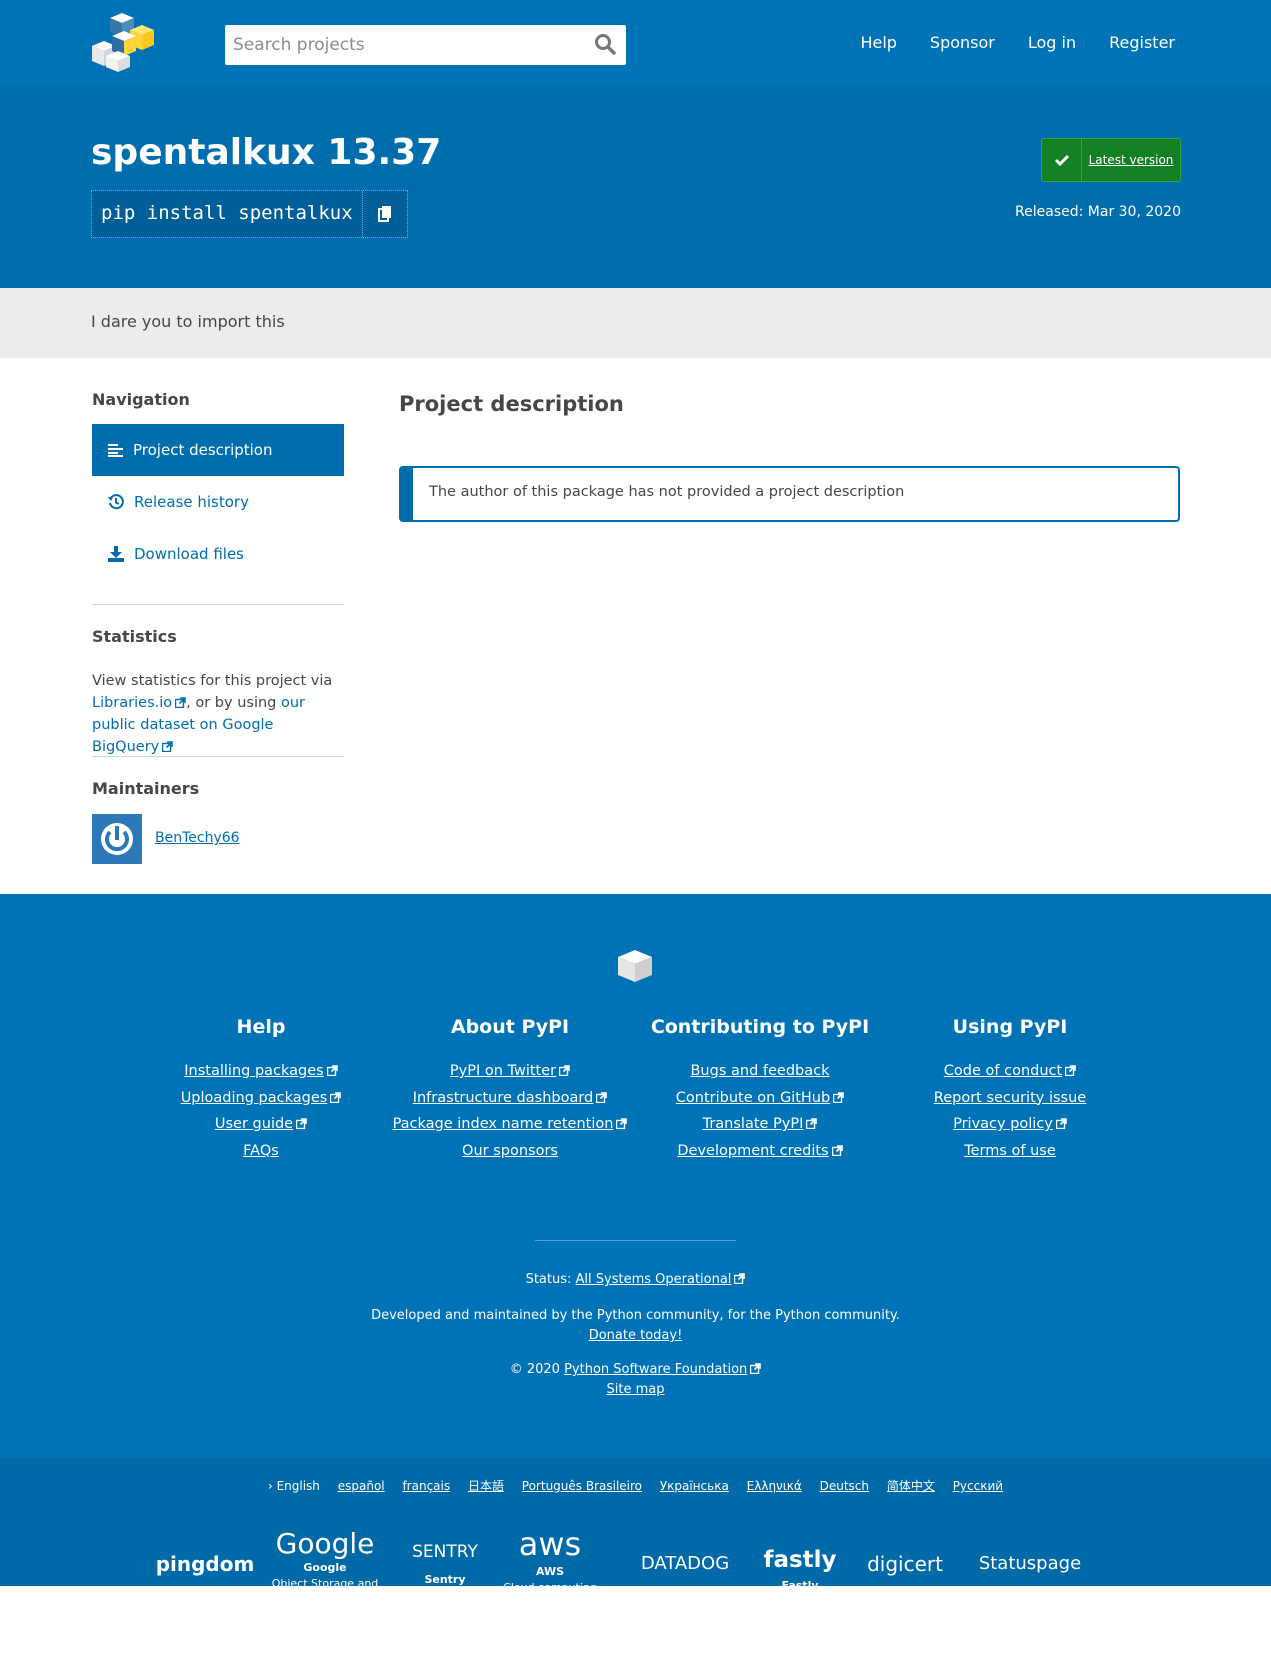 This screenshot has height=1658, width=1271. What do you see at coordinates (325, 1543) in the screenshot?
I see `google-logo: Google` at bounding box center [325, 1543].